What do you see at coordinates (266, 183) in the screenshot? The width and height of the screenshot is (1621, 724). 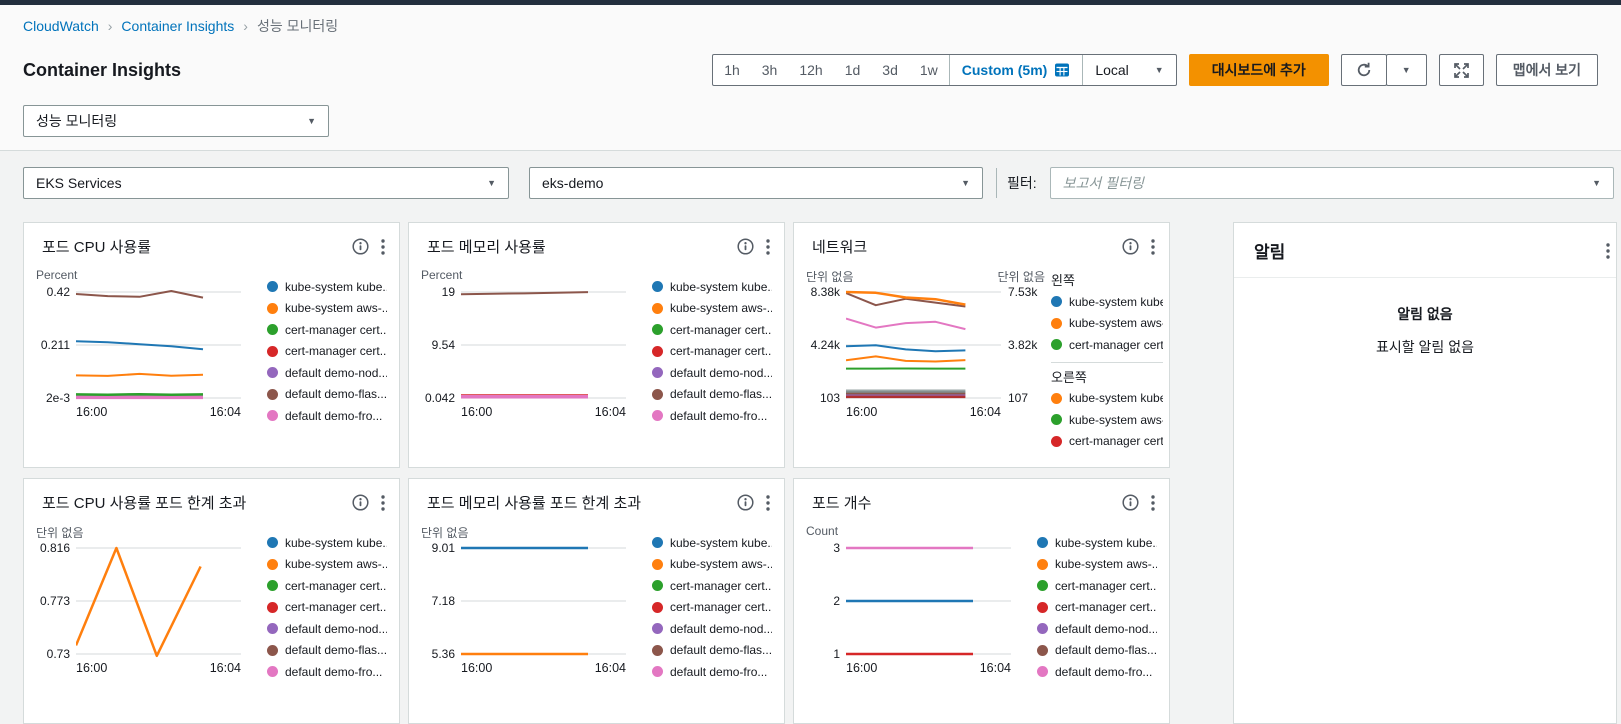 I see `service-type-select: EKS Services ▼` at bounding box center [266, 183].